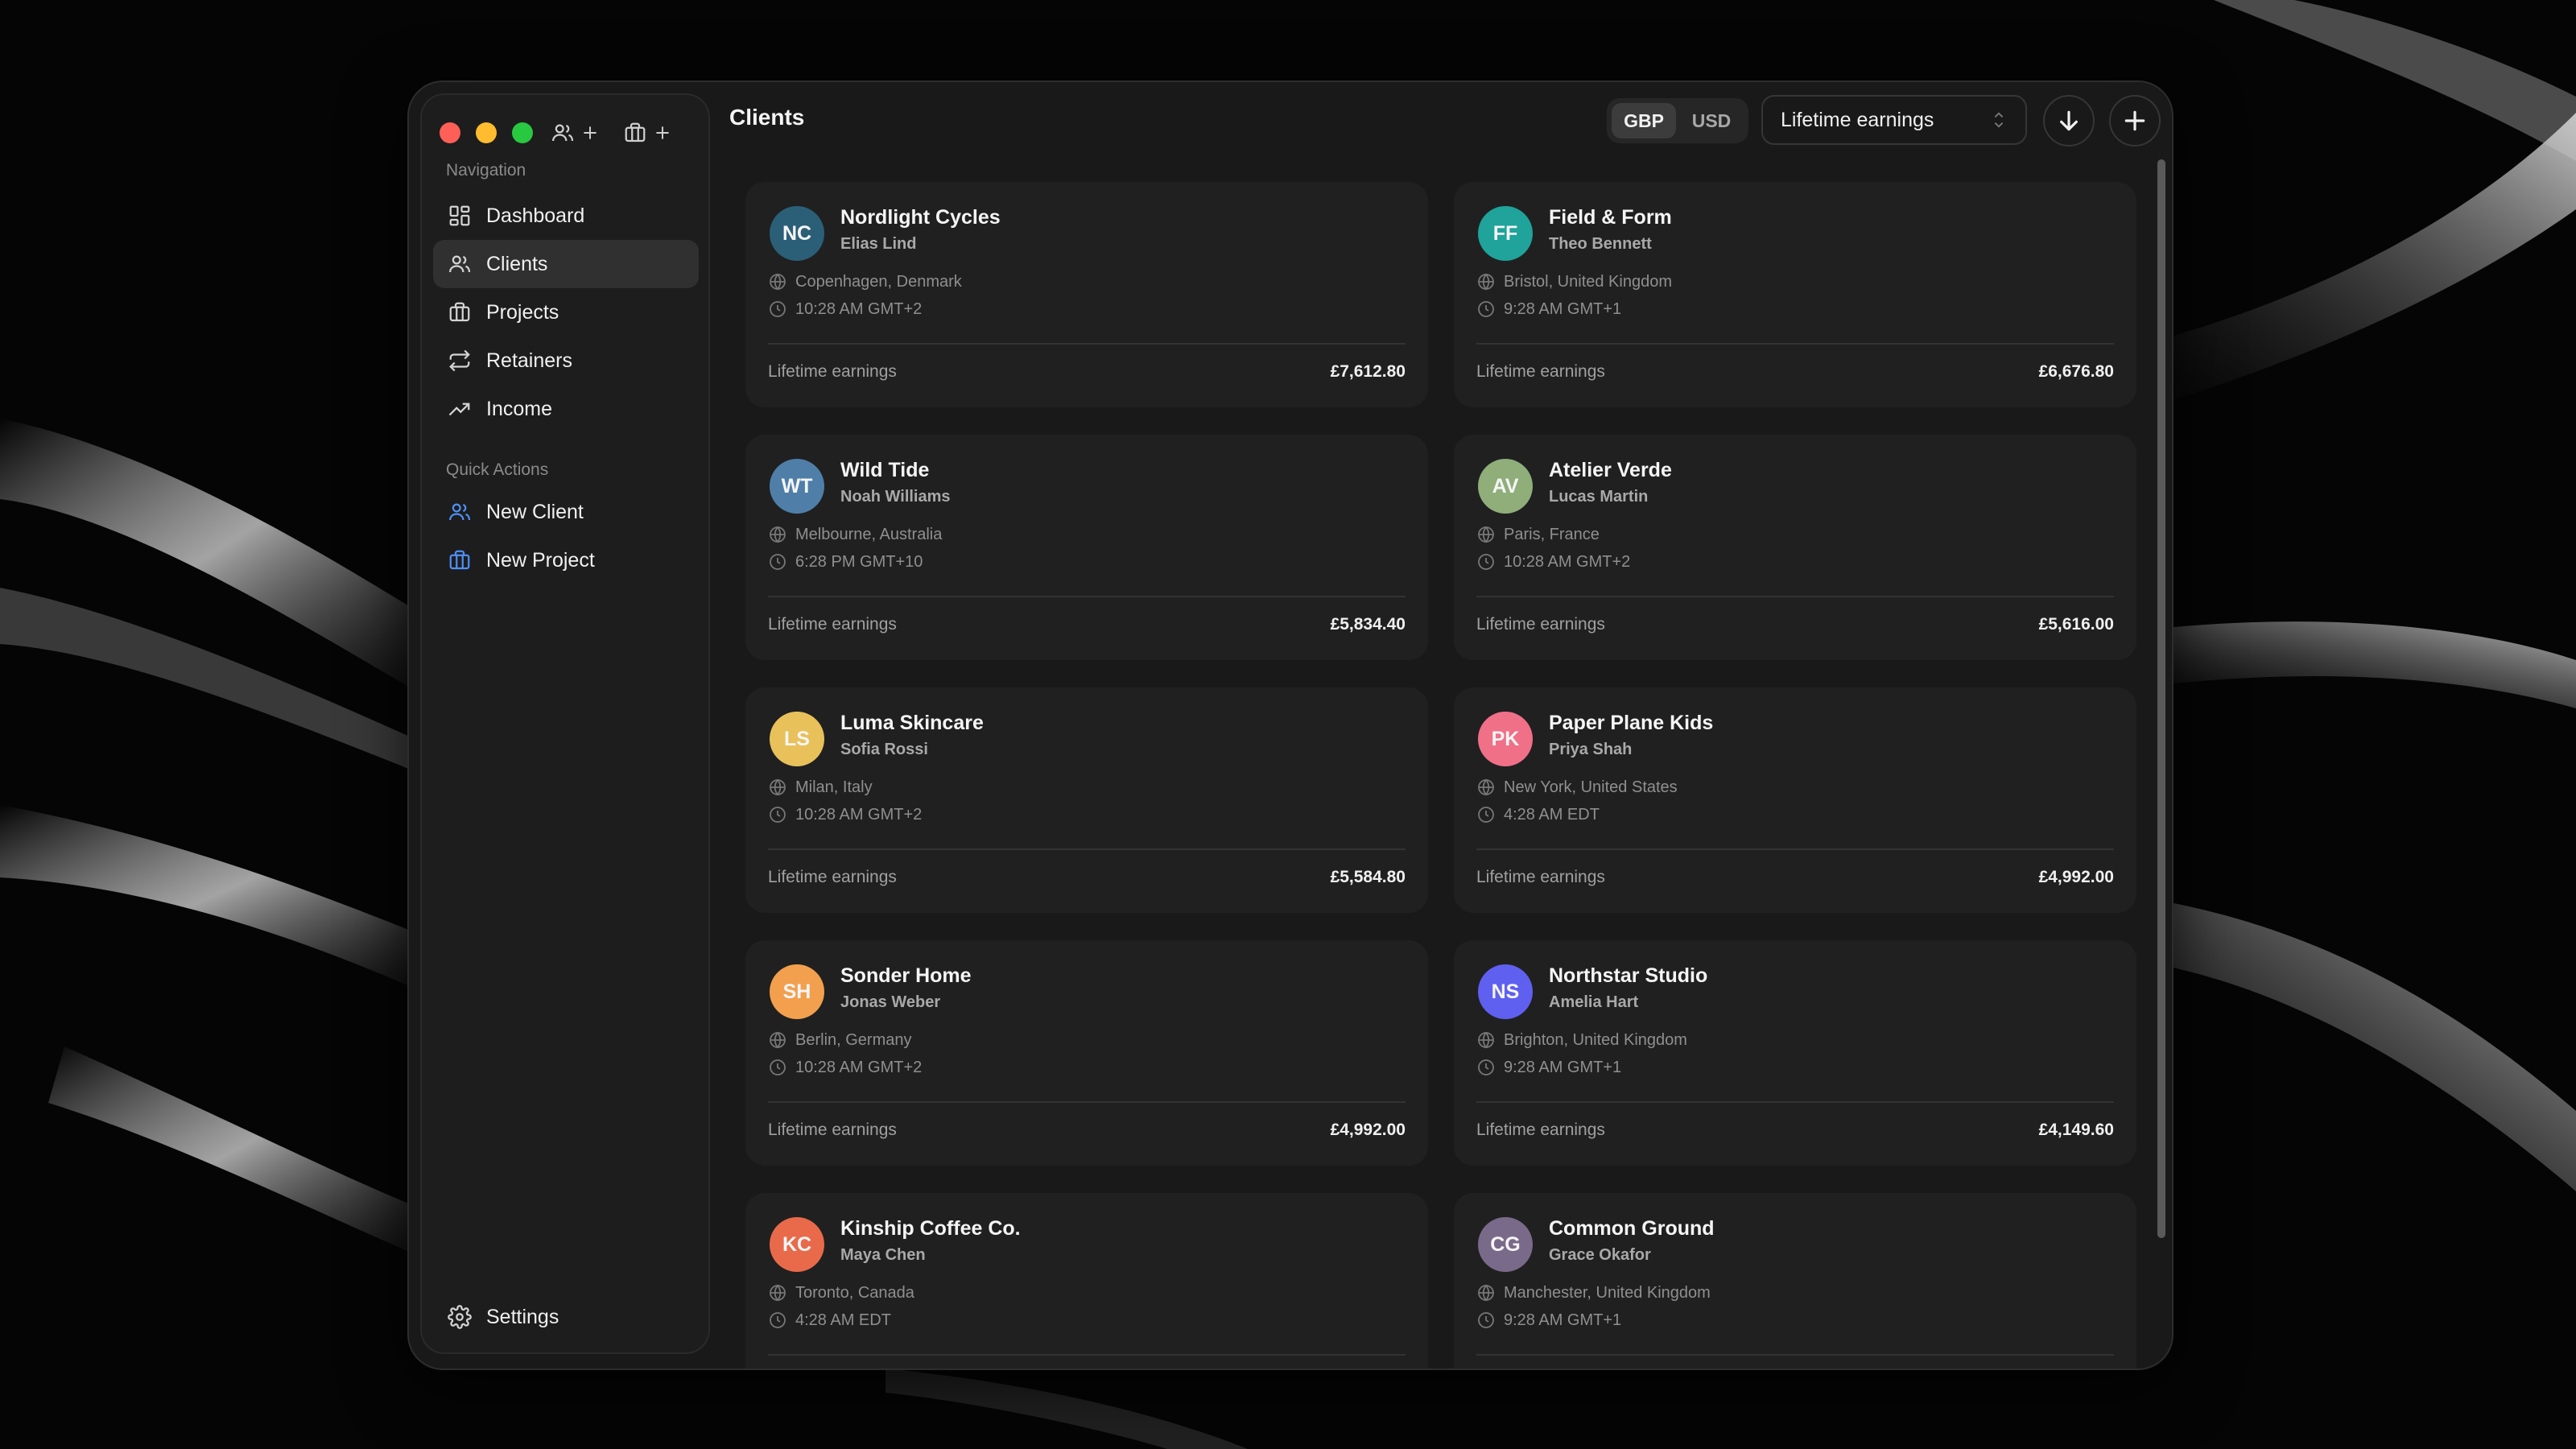 The width and height of the screenshot is (2576, 1449). What do you see at coordinates (566, 216) in the screenshot?
I see `sidebar-item-dashboard: Dashboard` at bounding box center [566, 216].